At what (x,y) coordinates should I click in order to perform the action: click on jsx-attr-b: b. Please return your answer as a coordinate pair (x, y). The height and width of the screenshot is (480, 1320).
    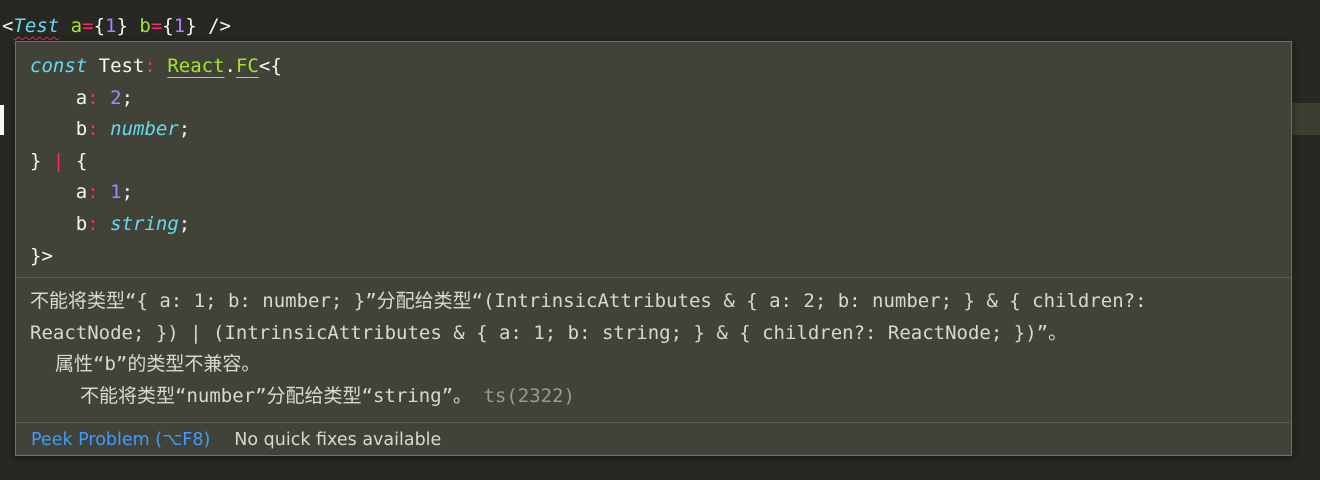
    Looking at the image, I should click on (145, 26).